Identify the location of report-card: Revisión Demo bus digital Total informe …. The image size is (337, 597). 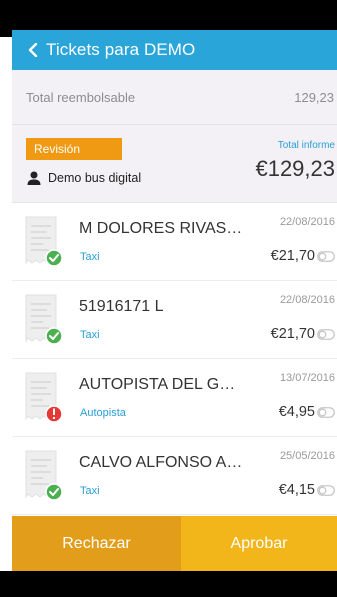
(174, 164).